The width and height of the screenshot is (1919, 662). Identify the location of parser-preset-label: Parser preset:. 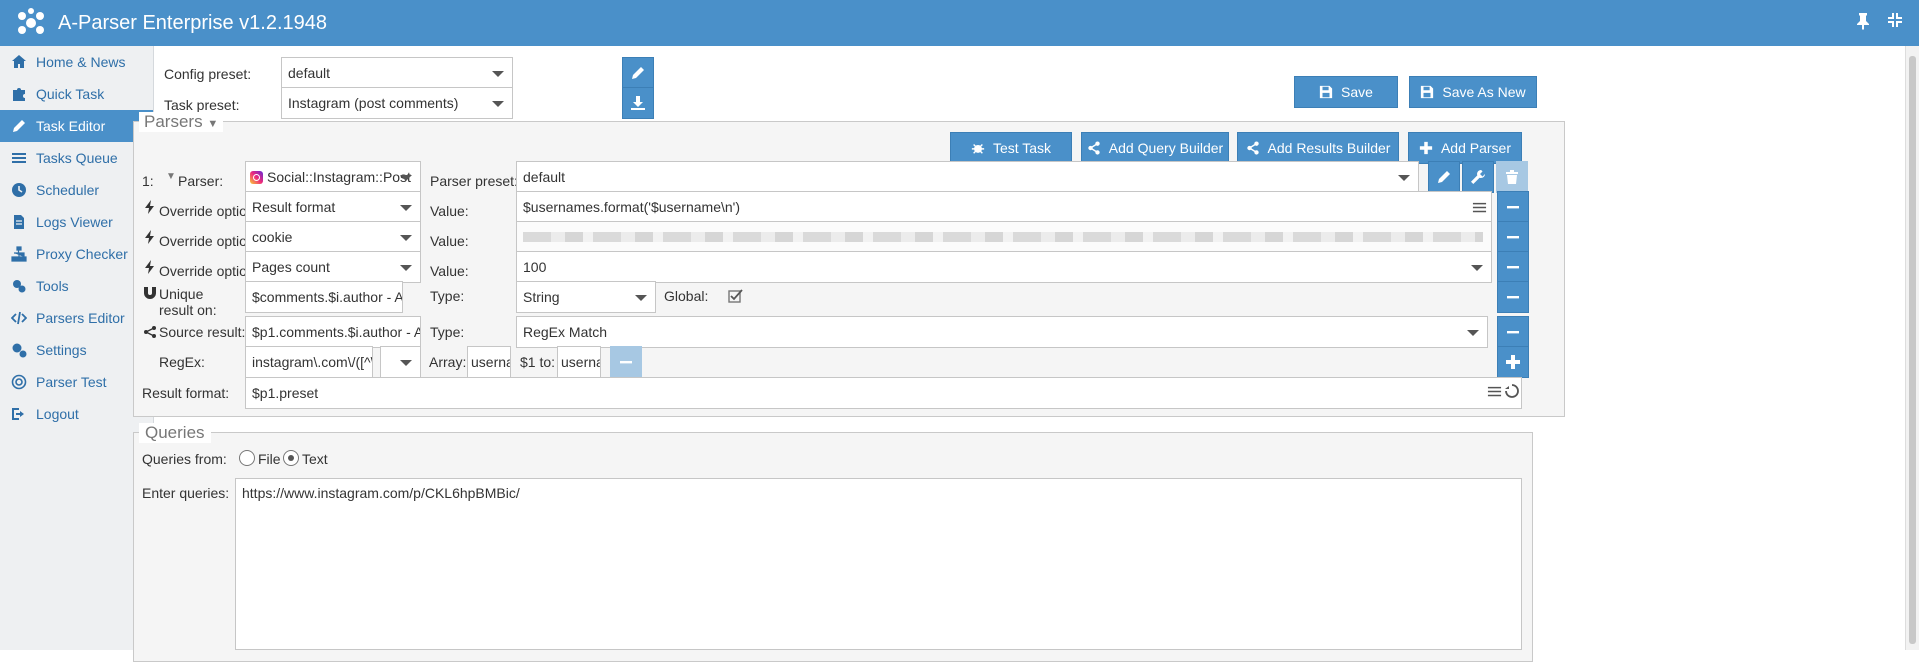
(474, 181).